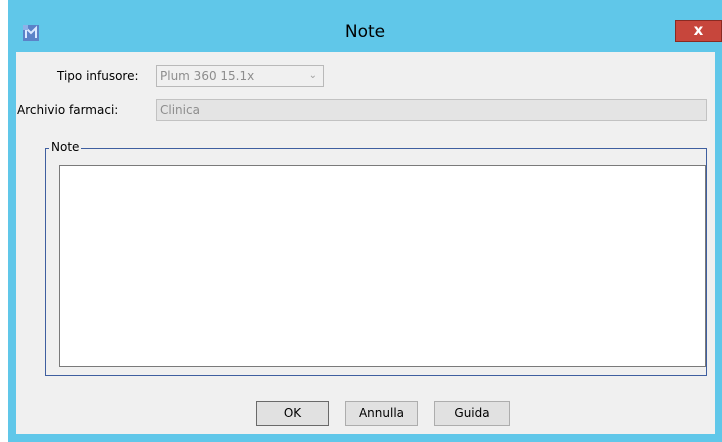 This screenshot has width=722, height=442. Describe the element at coordinates (698, 31) in the screenshot. I see `close-icon: x` at that location.